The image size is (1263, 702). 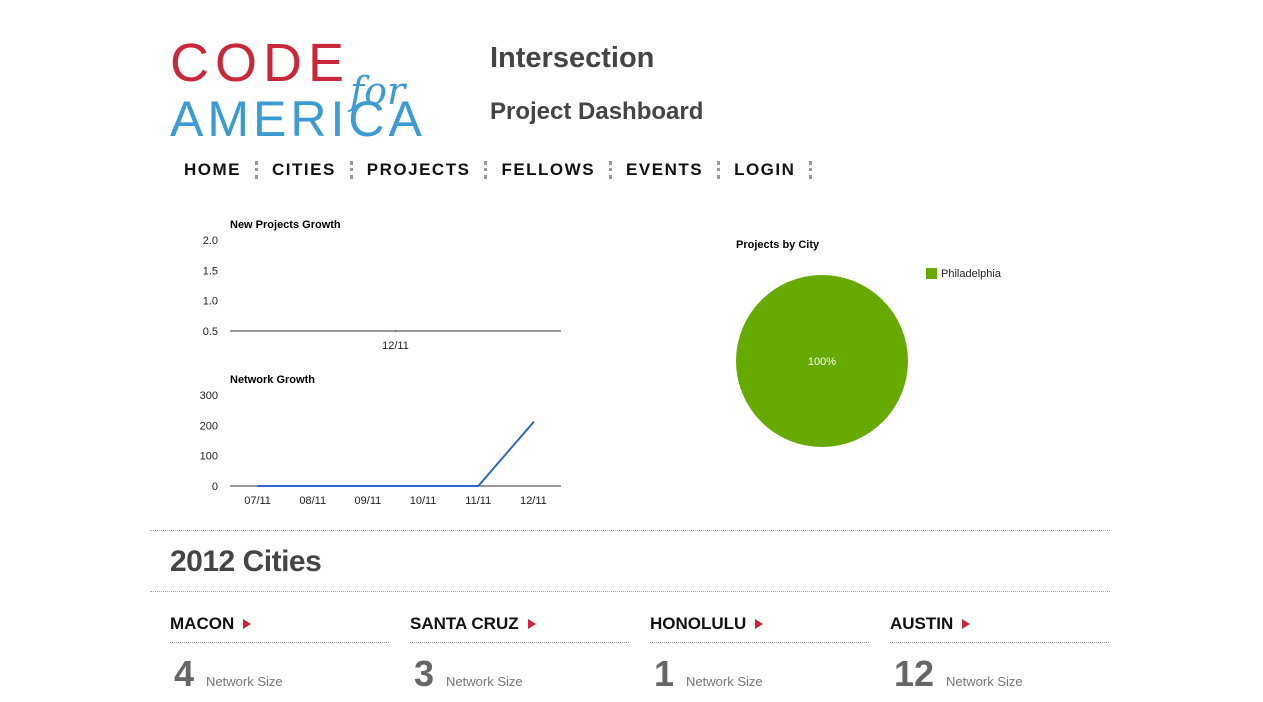 What do you see at coordinates (464, 624) in the screenshot?
I see `city-name: SANTA CRUZ` at bounding box center [464, 624].